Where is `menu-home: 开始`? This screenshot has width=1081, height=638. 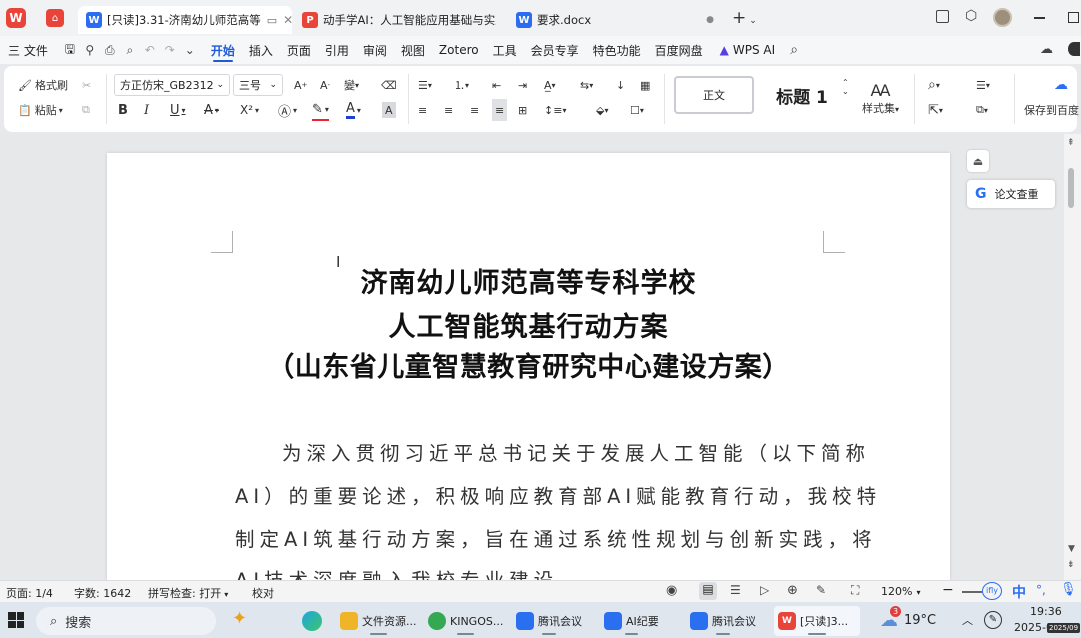 menu-home: 开始 is located at coordinates (223, 50).